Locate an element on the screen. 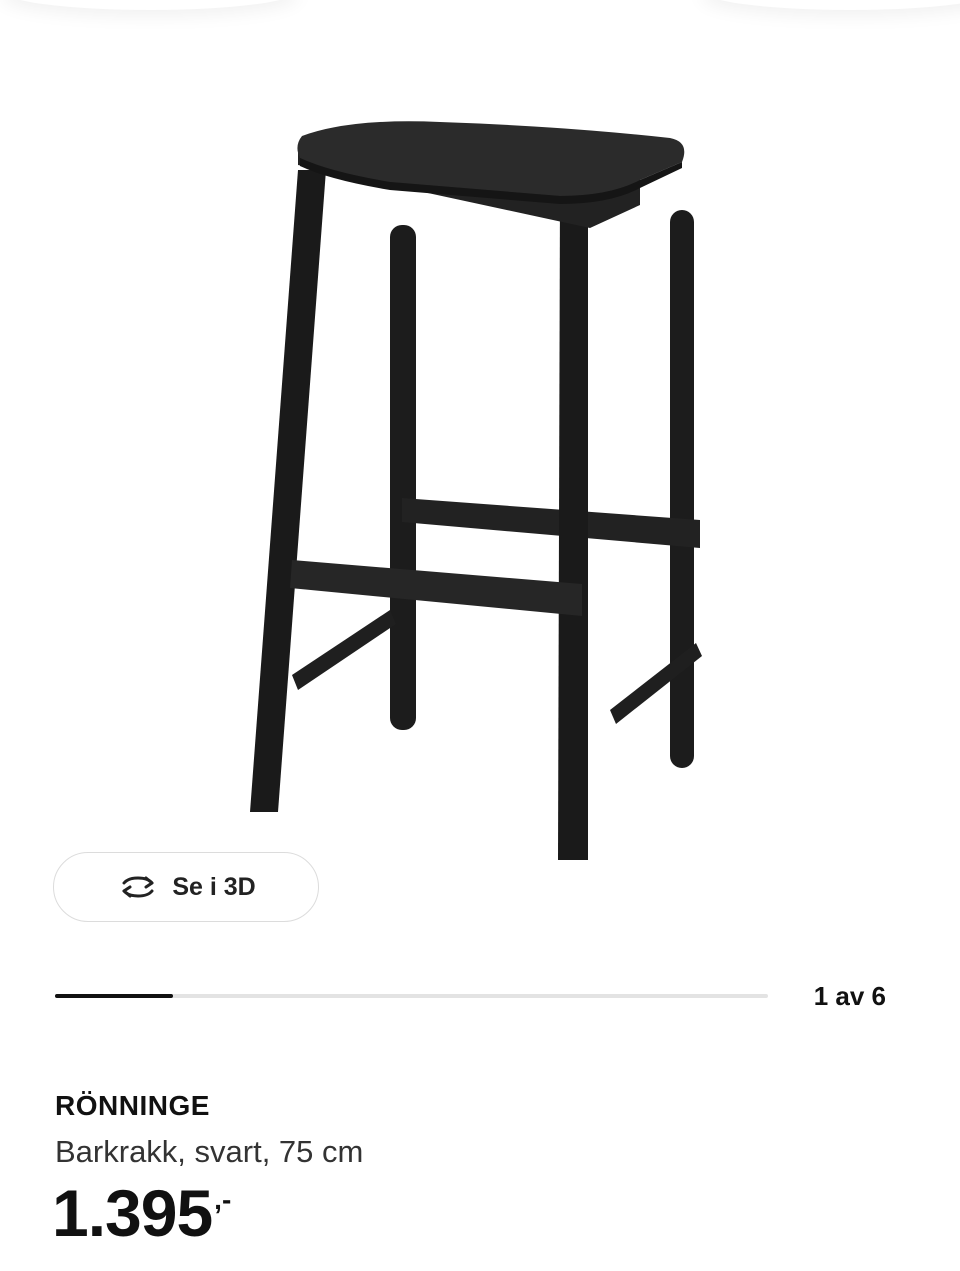  view-in-3d-button: Se i 3D is located at coordinates (186, 887).